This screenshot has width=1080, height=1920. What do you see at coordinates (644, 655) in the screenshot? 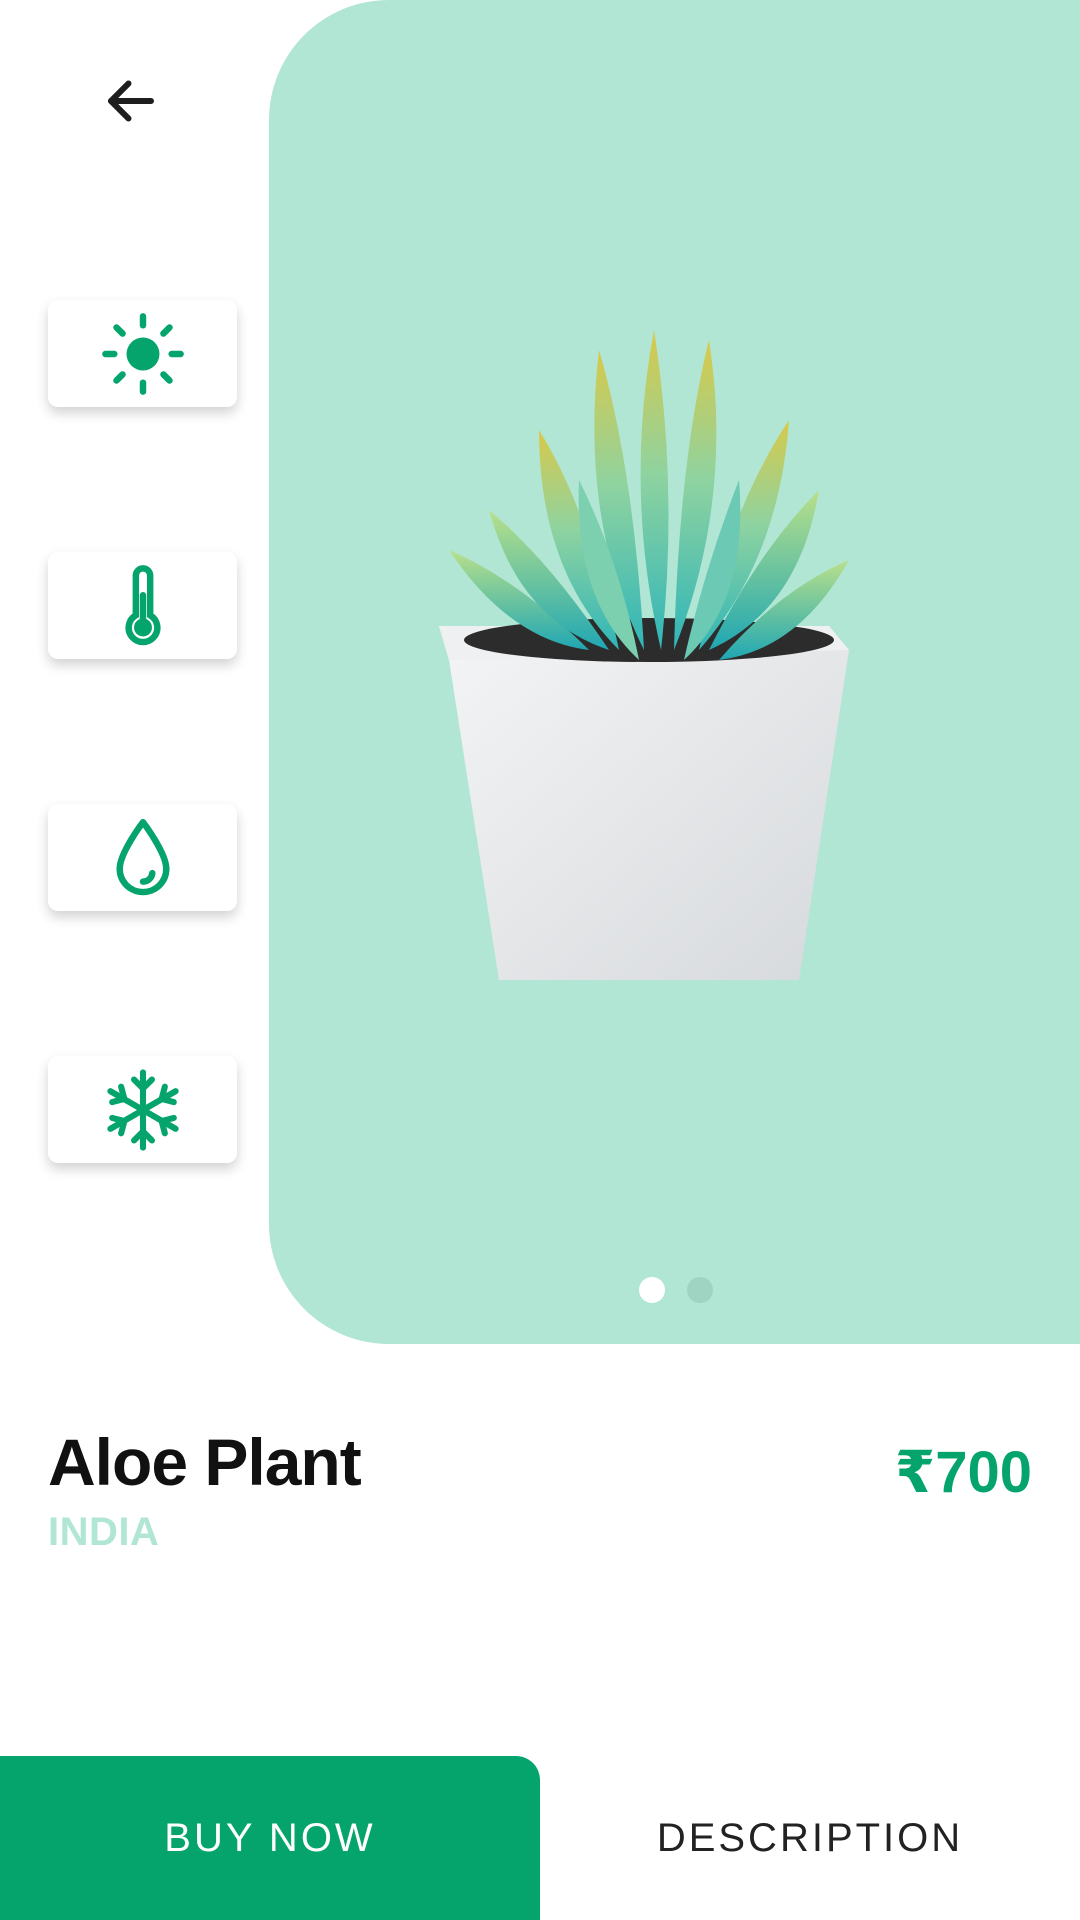
I see `aloe-plant-image` at bounding box center [644, 655].